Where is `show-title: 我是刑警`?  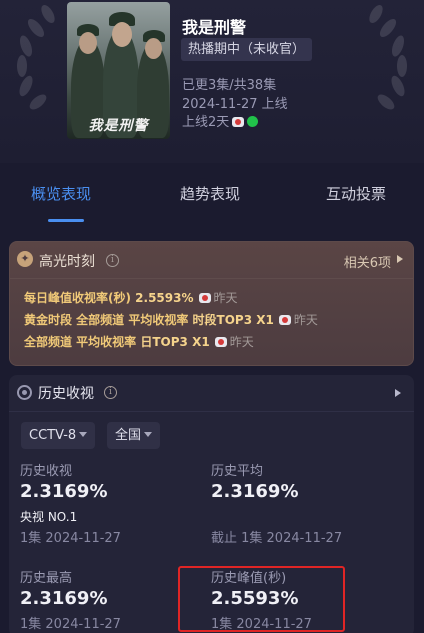 show-title: 我是刑警 is located at coordinates (214, 27).